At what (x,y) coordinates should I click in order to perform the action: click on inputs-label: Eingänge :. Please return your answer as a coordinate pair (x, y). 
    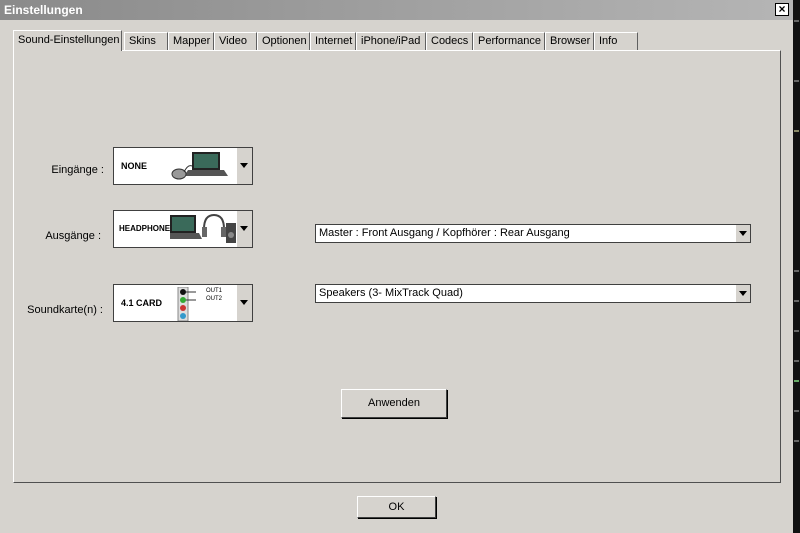
    Looking at the image, I should click on (77, 170).